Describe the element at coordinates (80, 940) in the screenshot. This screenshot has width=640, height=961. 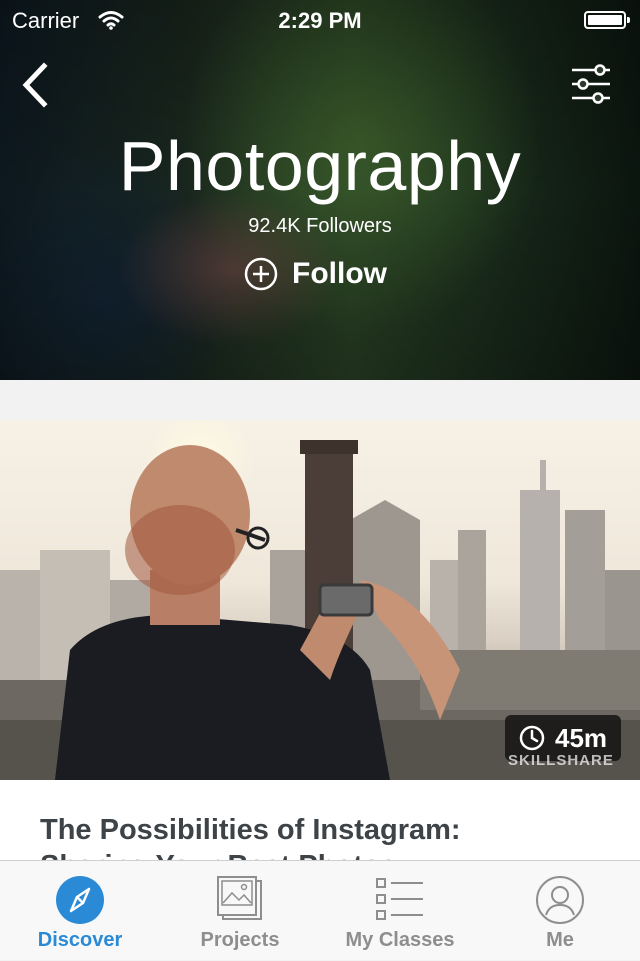
I see `tab-label: Discover` at that location.